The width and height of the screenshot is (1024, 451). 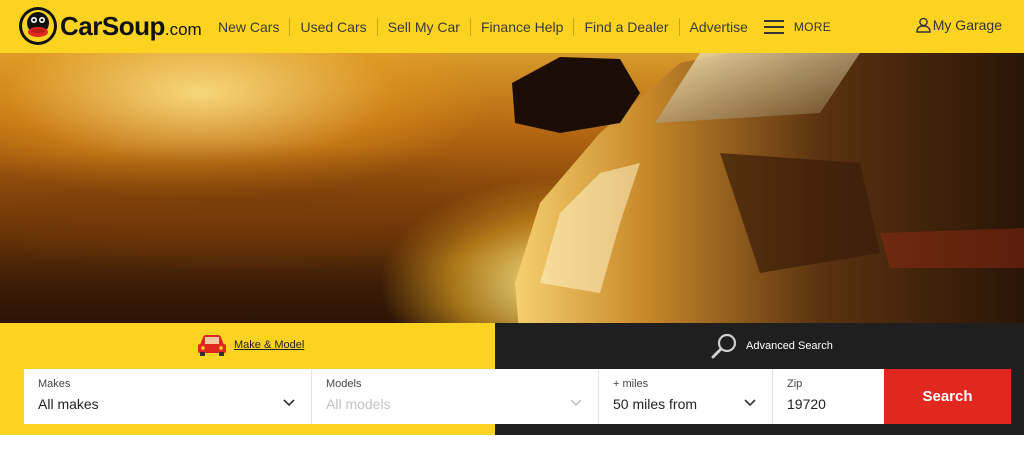 I want to click on zip-field: Zip, so click(x=828, y=396).